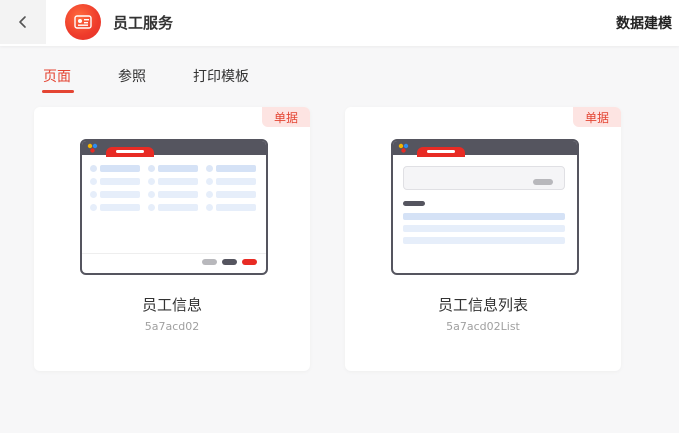 The width and height of the screenshot is (679, 433). I want to click on active-tab-indicator, so click(58, 91).